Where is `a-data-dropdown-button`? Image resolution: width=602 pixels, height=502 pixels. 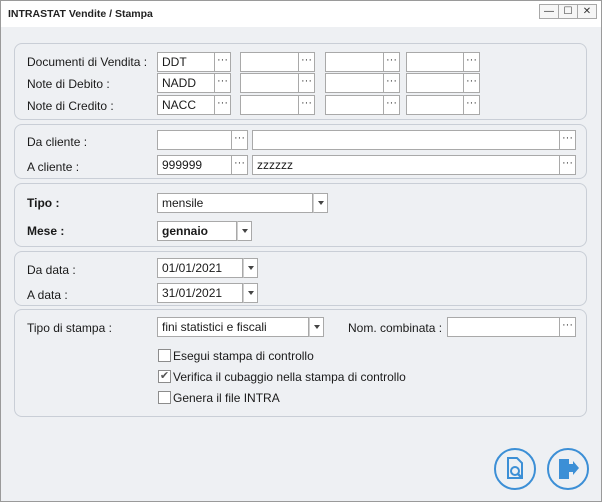
a-data-dropdown-button is located at coordinates (250, 293).